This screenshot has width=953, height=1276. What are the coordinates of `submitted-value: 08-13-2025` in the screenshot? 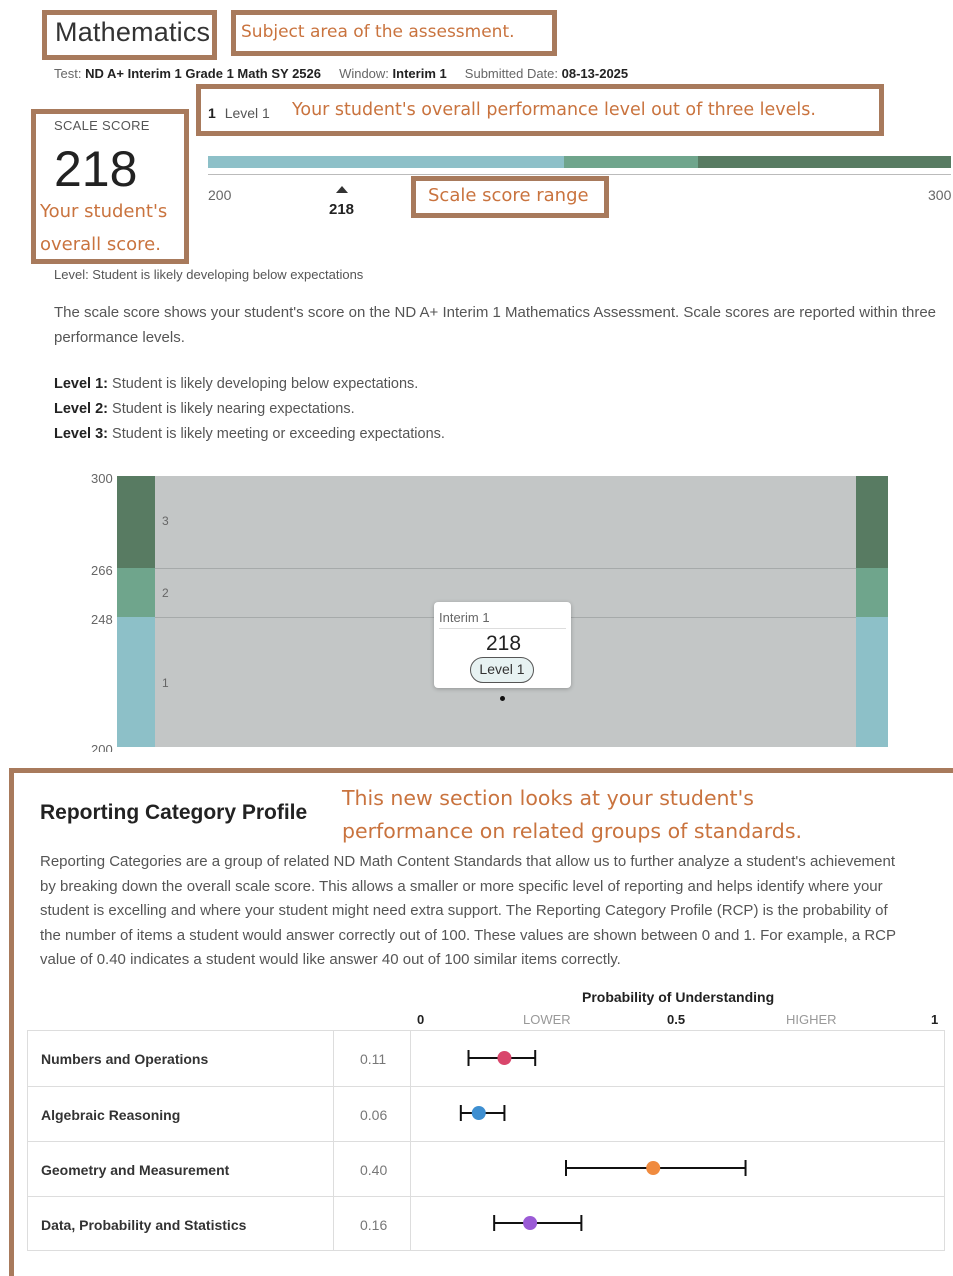 It's located at (595, 73).